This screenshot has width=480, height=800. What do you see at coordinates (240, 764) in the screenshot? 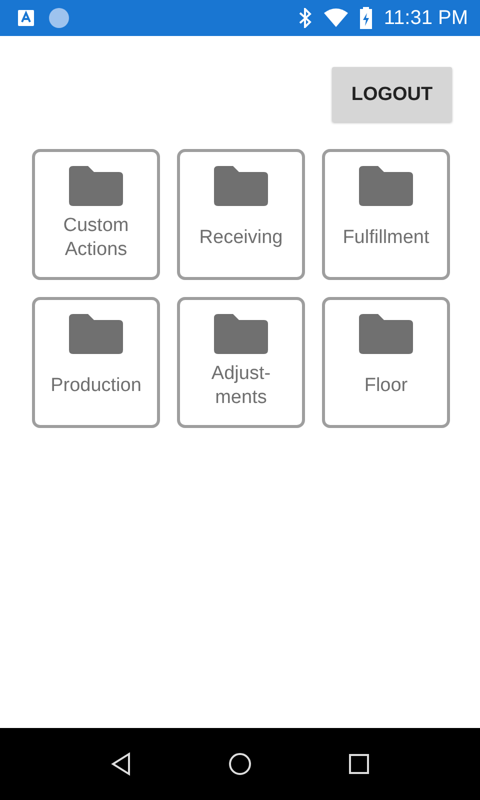
I see `home-icon` at bounding box center [240, 764].